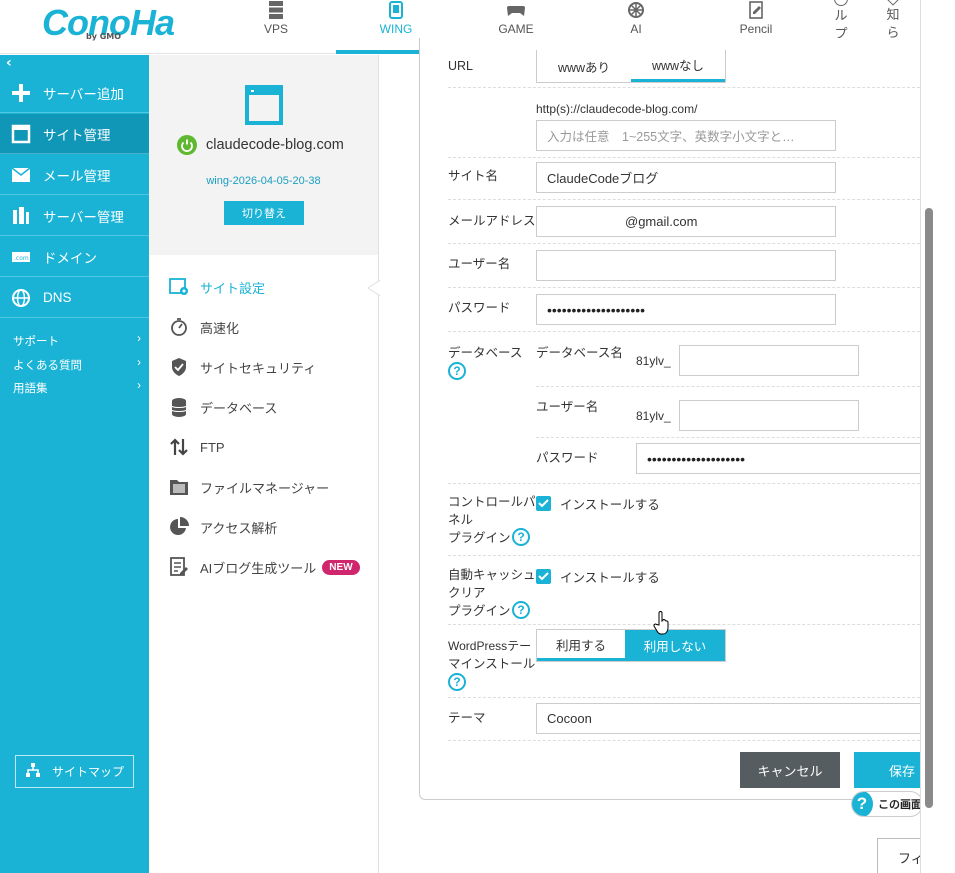  Describe the element at coordinates (74, 298) in the screenshot. I see `sidebar-item-dns: DNS` at that location.